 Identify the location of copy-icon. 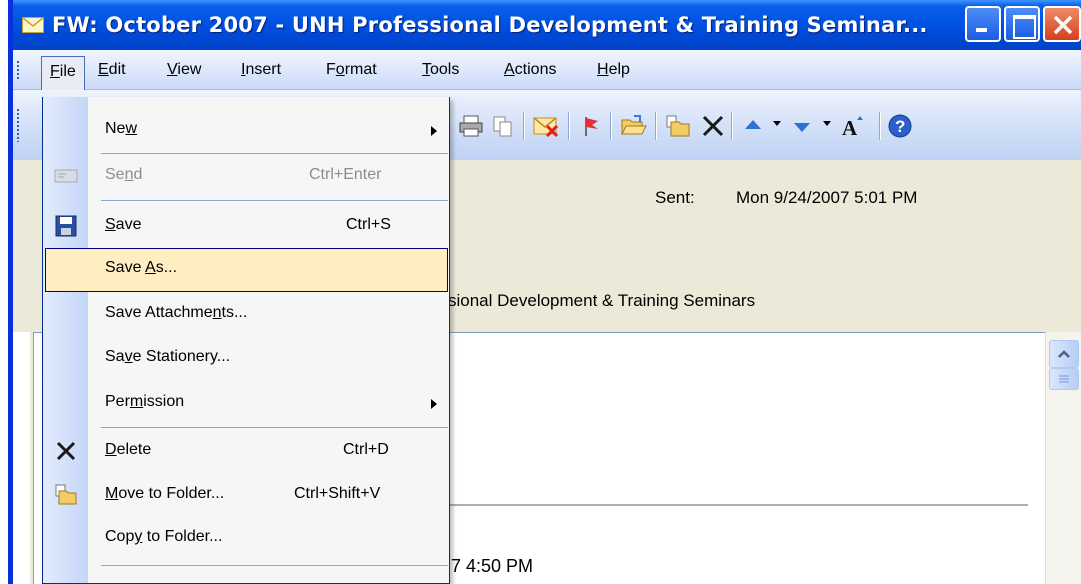
(503, 126).